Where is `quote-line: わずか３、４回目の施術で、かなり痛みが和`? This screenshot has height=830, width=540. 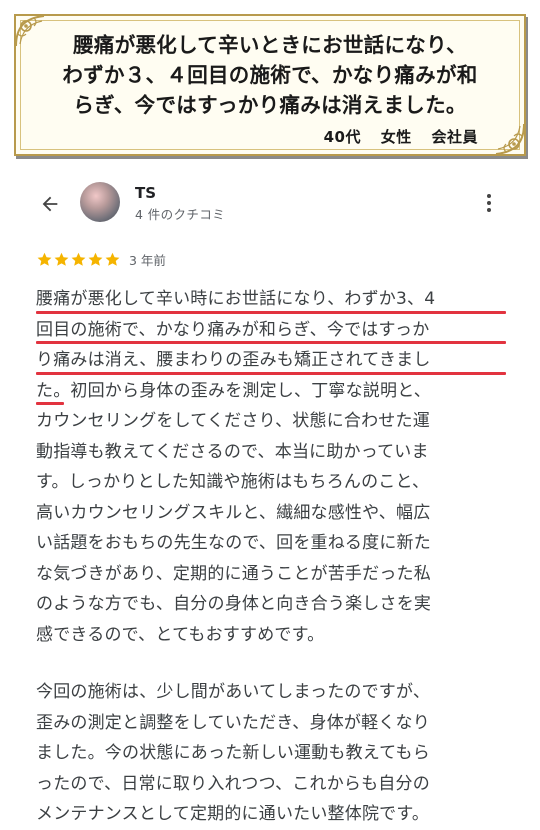 quote-line: わずか３、４回目の施術で、かなり痛みが和 is located at coordinates (270, 75).